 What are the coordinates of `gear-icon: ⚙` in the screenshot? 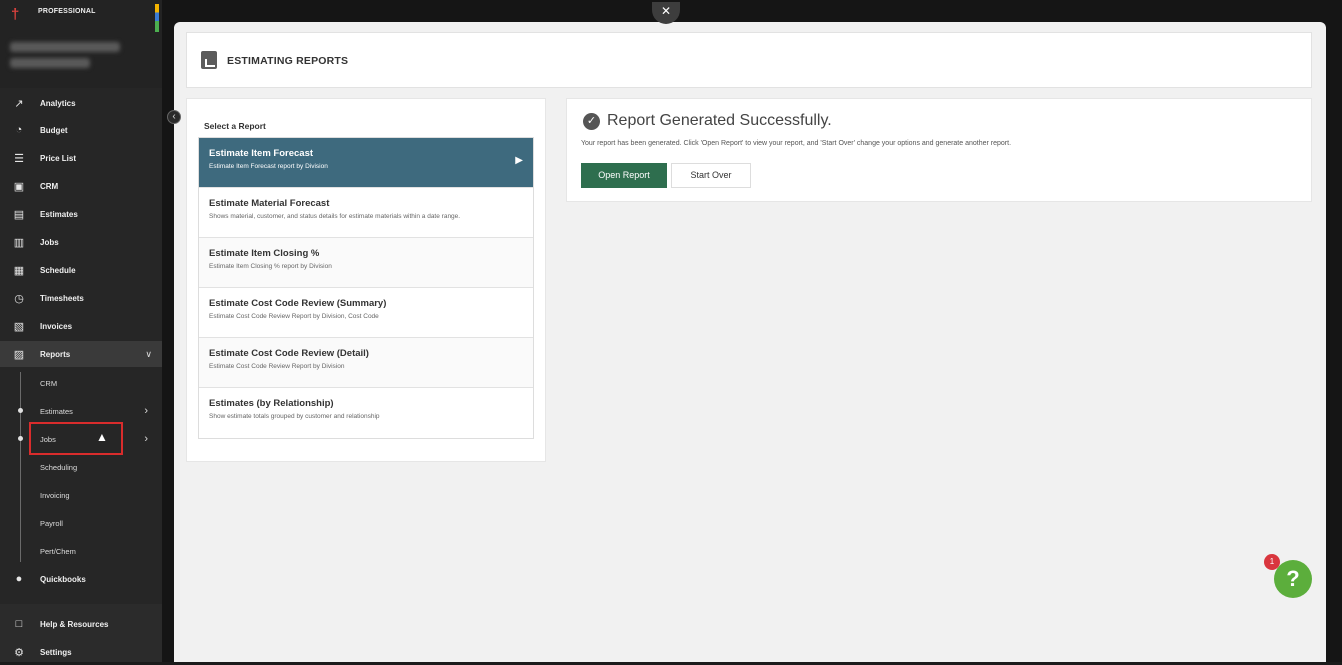 It's located at (19, 652).